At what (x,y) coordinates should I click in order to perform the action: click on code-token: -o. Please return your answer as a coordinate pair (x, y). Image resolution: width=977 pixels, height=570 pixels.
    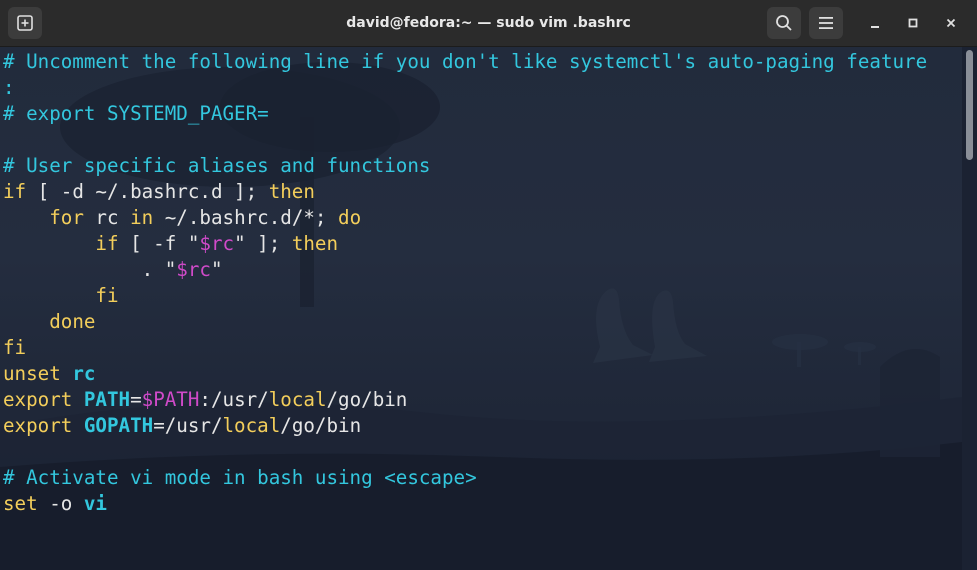
    Looking at the image, I should click on (60, 503).